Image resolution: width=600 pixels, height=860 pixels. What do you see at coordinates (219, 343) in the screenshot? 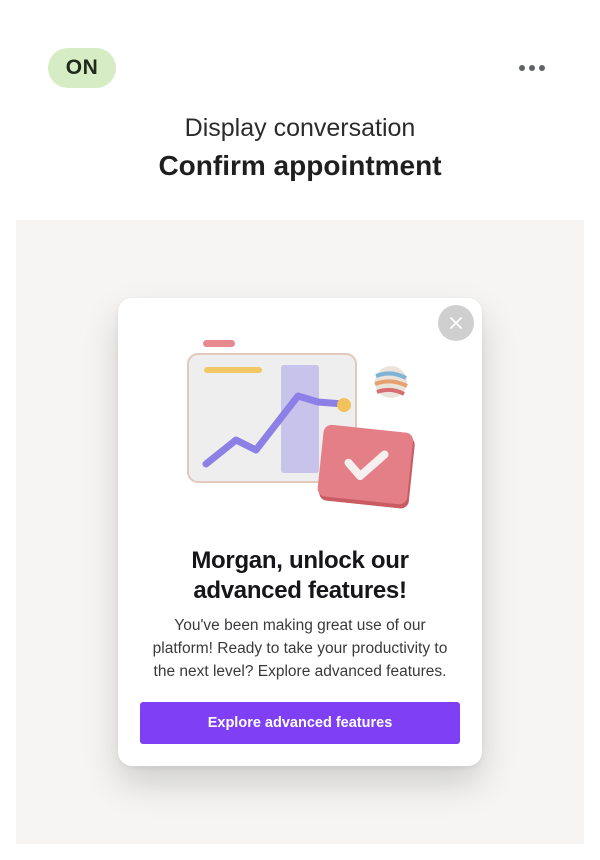
I see `pink-pill-shape` at bounding box center [219, 343].